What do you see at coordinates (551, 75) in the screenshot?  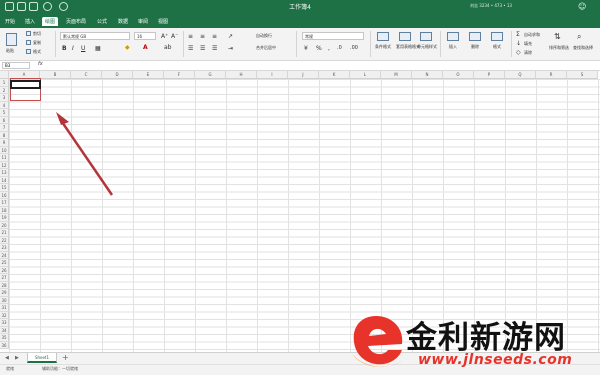 I see `column-header: R` at bounding box center [551, 75].